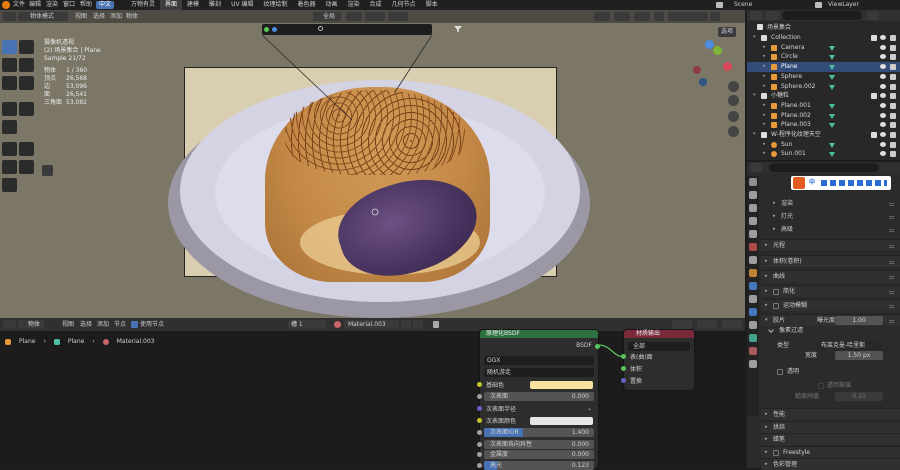  What do you see at coordinates (823, 48) in the screenshot?
I see `outliner-row-camera: ▸ Camera` at bounding box center [823, 48].